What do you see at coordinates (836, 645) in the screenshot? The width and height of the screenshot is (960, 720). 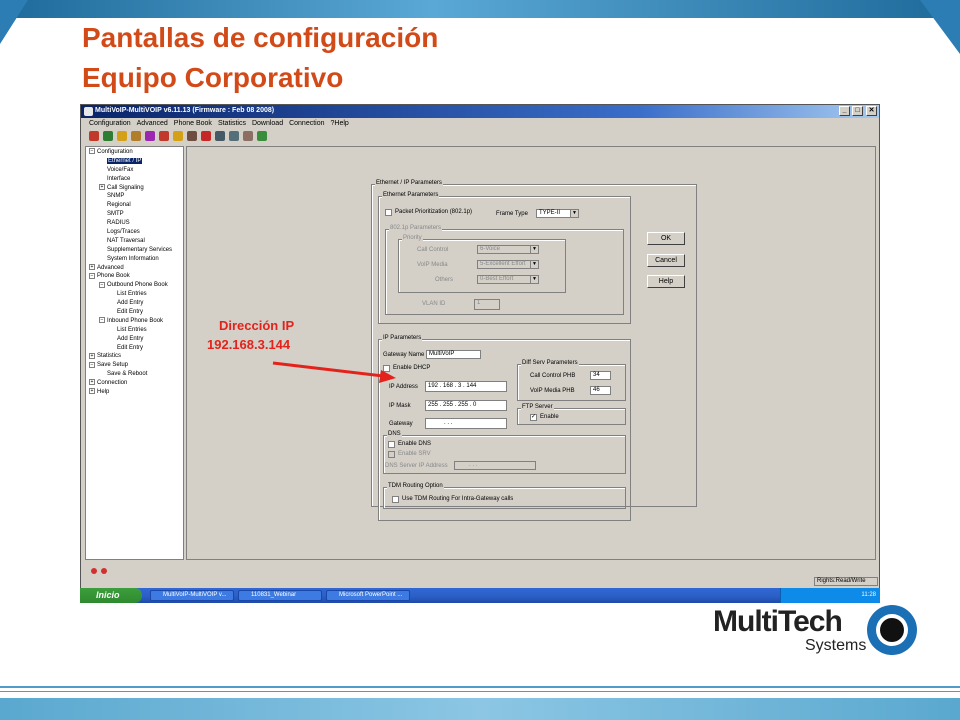 I see `logo-systems: Systems` at bounding box center [836, 645].